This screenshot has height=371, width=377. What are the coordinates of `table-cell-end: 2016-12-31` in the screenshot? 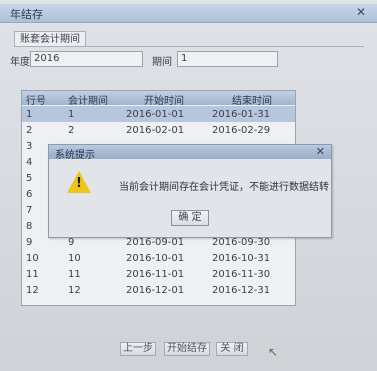 It's located at (241, 290).